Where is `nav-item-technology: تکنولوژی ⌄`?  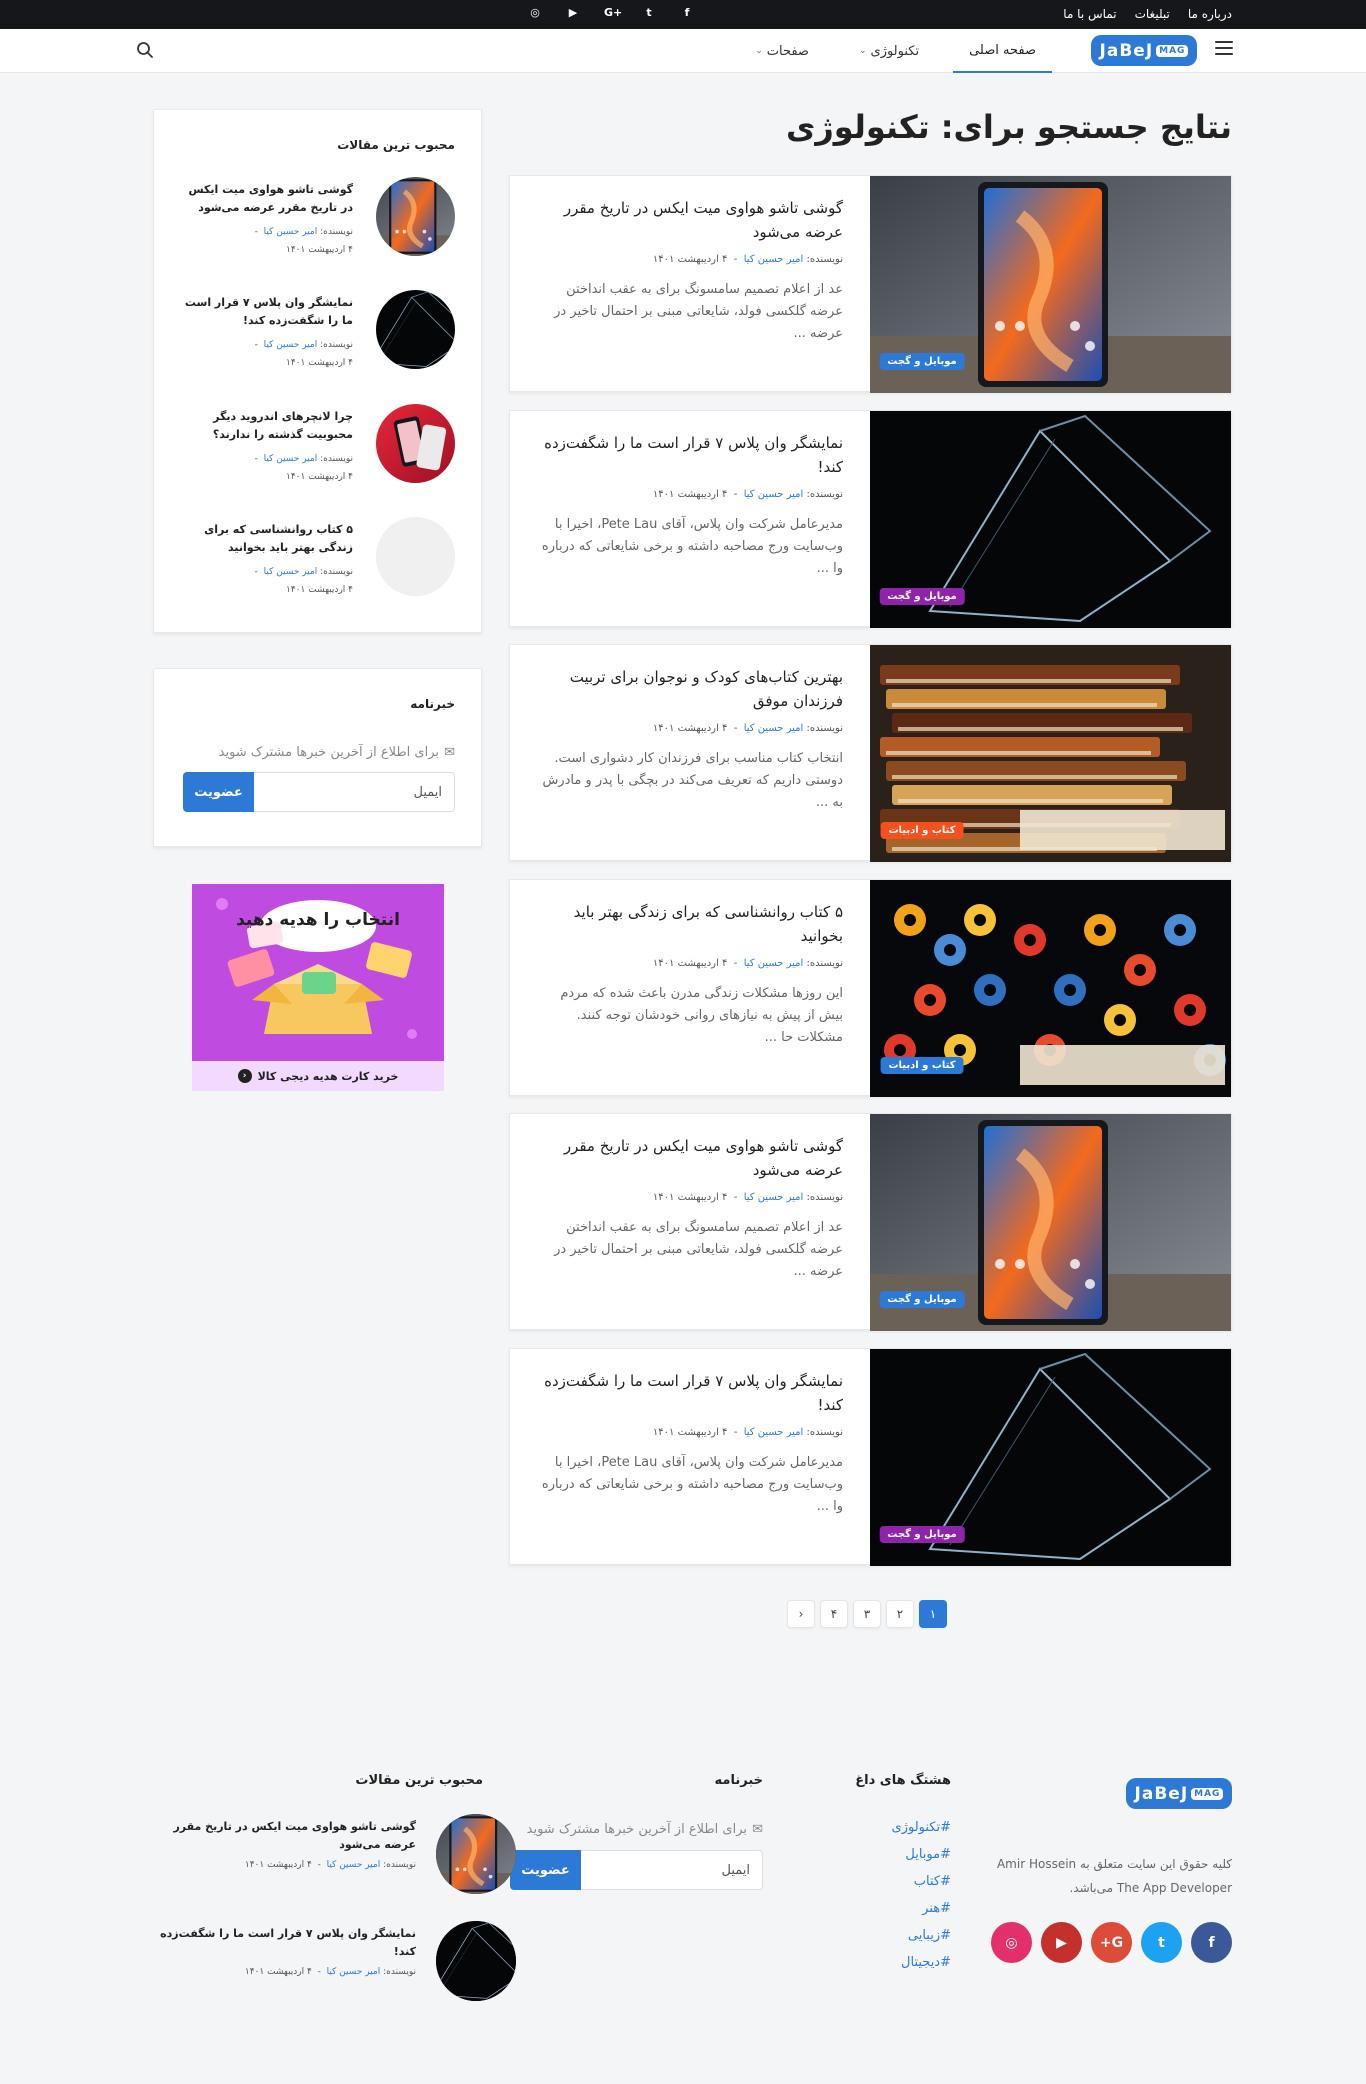
nav-item-technology: تکنولوژی ⌄ is located at coordinates (889, 51).